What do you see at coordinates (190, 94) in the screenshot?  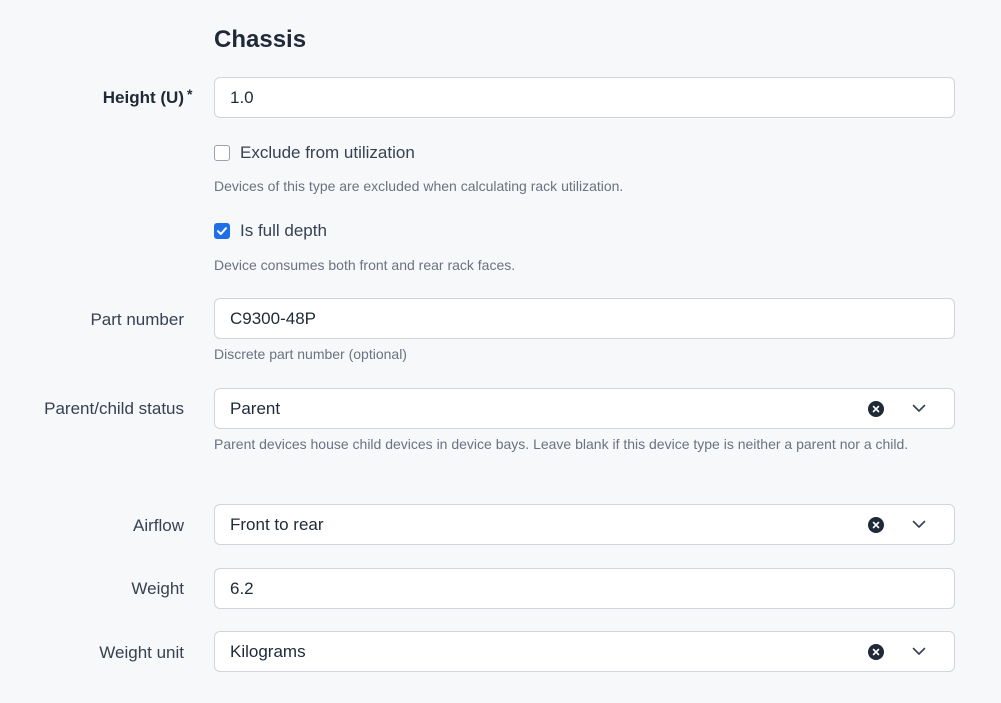 I see `required-indicator: *` at bounding box center [190, 94].